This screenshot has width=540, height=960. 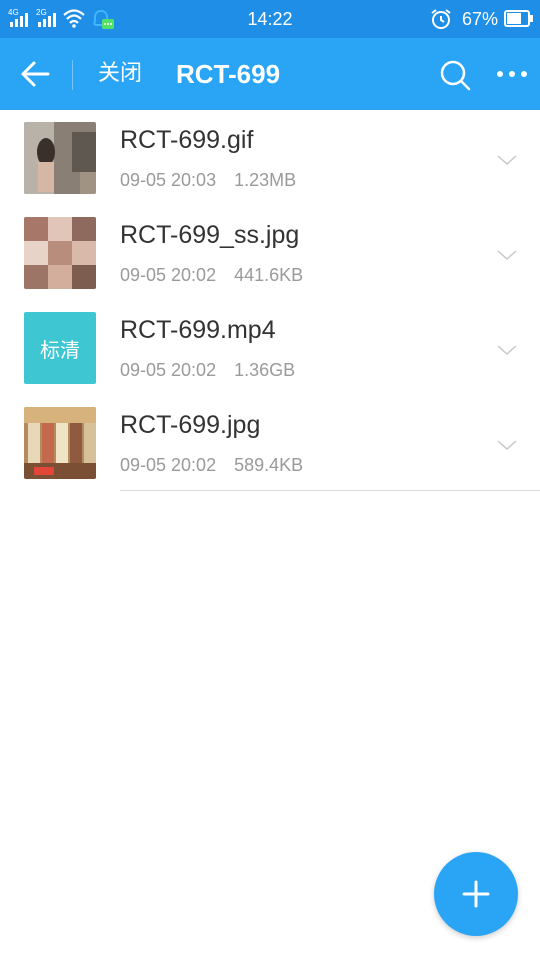 I want to click on file-meta: 09-05 20:02 1.36GB, so click(x=207, y=370).